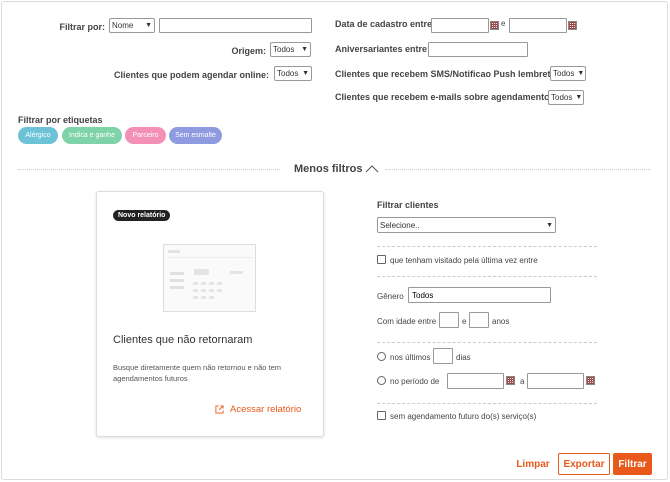 This screenshot has width=670, height=482. Describe the element at coordinates (219, 409) in the screenshot. I see `external-link-icon` at that location.